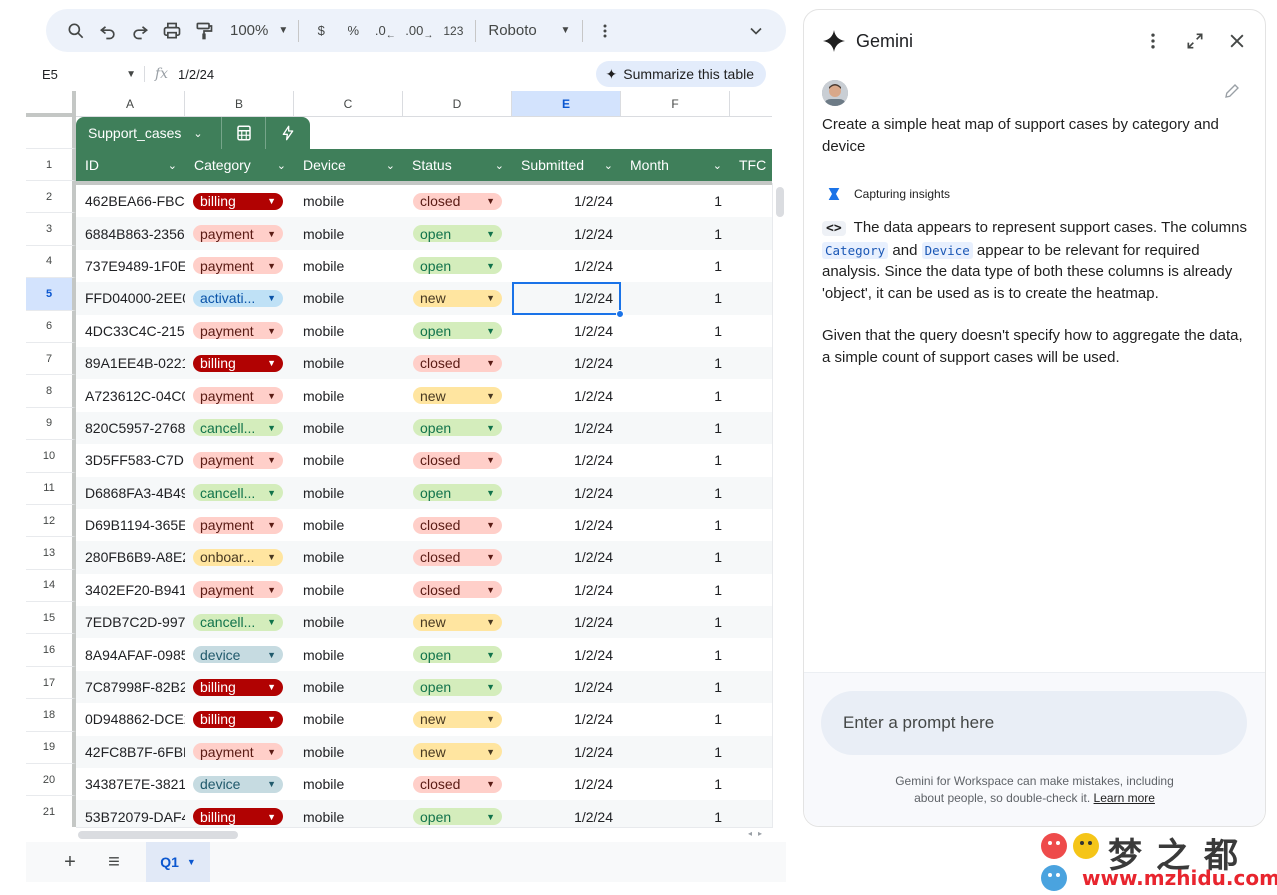 Image resolution: width=1277 pixels, height=895 pixels. I want to click on category-chip: cancell... ▼, so click(238, 428).